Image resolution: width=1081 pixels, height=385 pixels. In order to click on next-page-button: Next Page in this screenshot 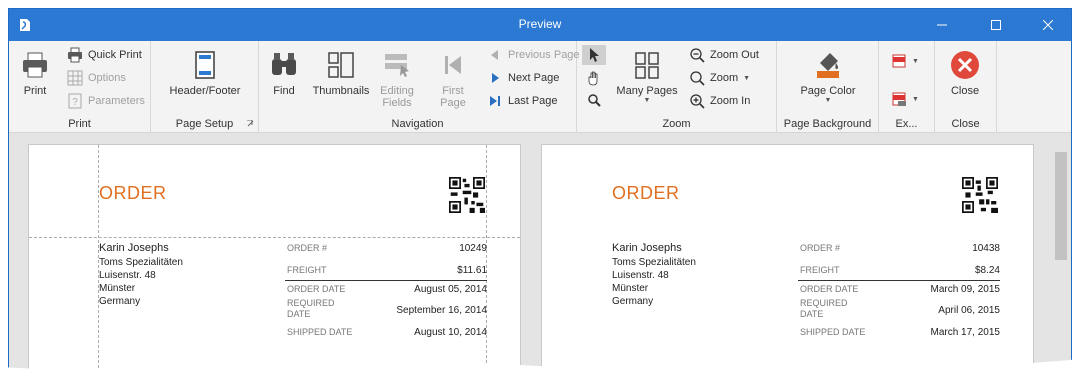, I will do `click(523, 78)`.